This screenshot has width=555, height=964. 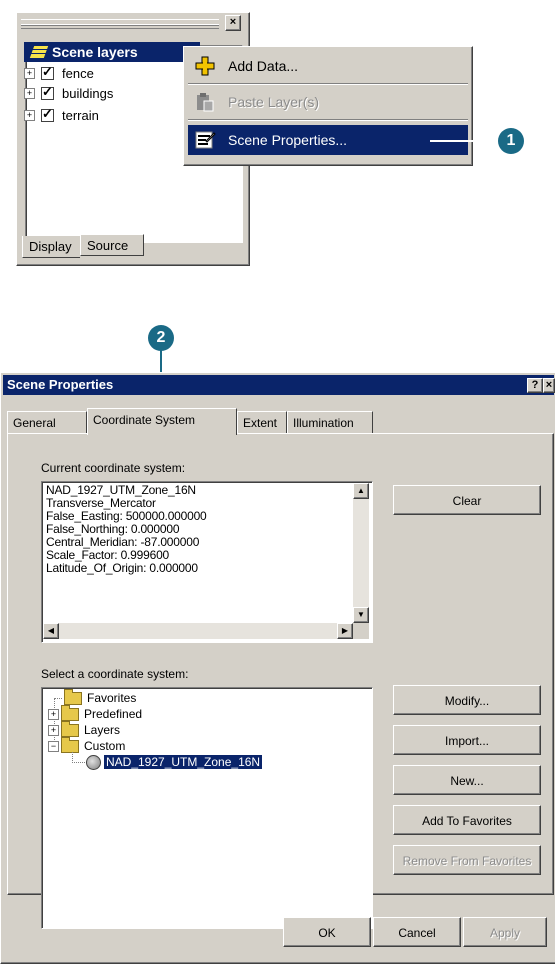 I want to click on help-icon: ?, so click(x=535, y=385).